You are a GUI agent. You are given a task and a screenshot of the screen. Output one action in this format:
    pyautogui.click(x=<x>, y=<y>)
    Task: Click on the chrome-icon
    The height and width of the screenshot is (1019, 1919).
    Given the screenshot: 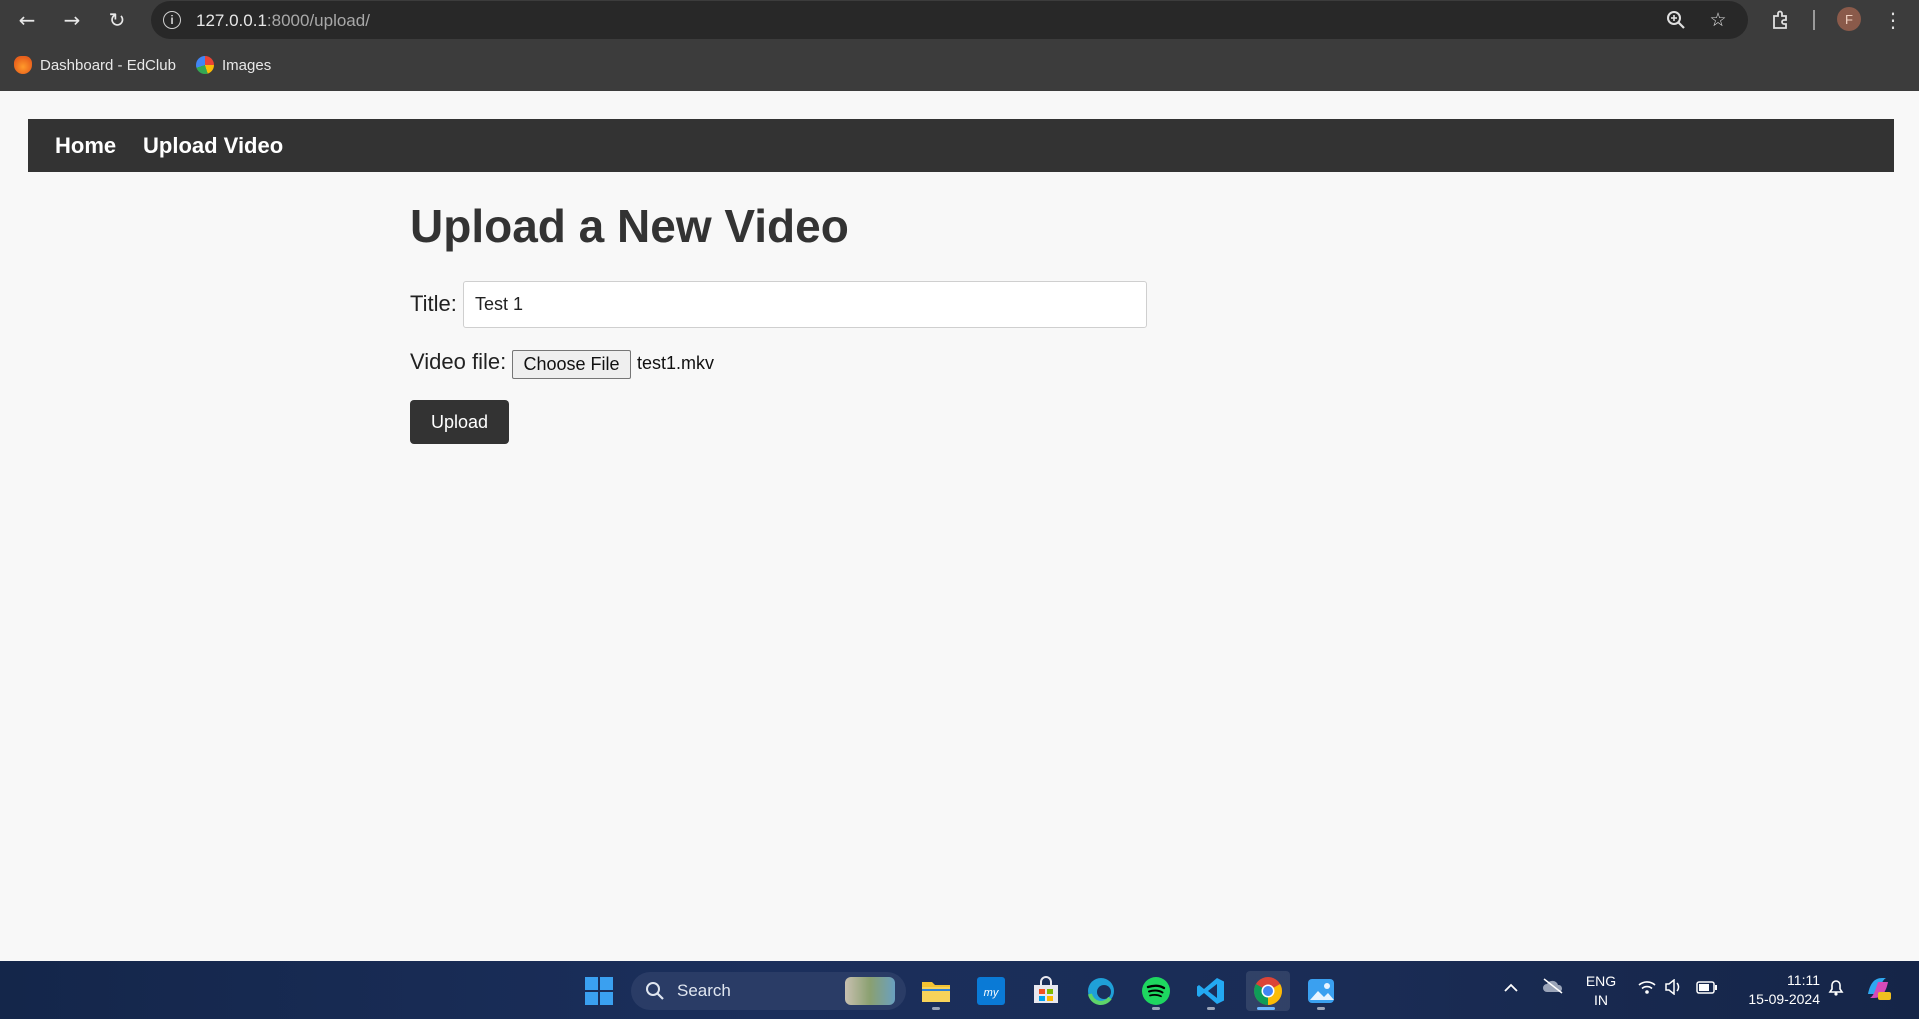 What is the action you would take?
    pyautogui.click(x=1268, y=991)
    